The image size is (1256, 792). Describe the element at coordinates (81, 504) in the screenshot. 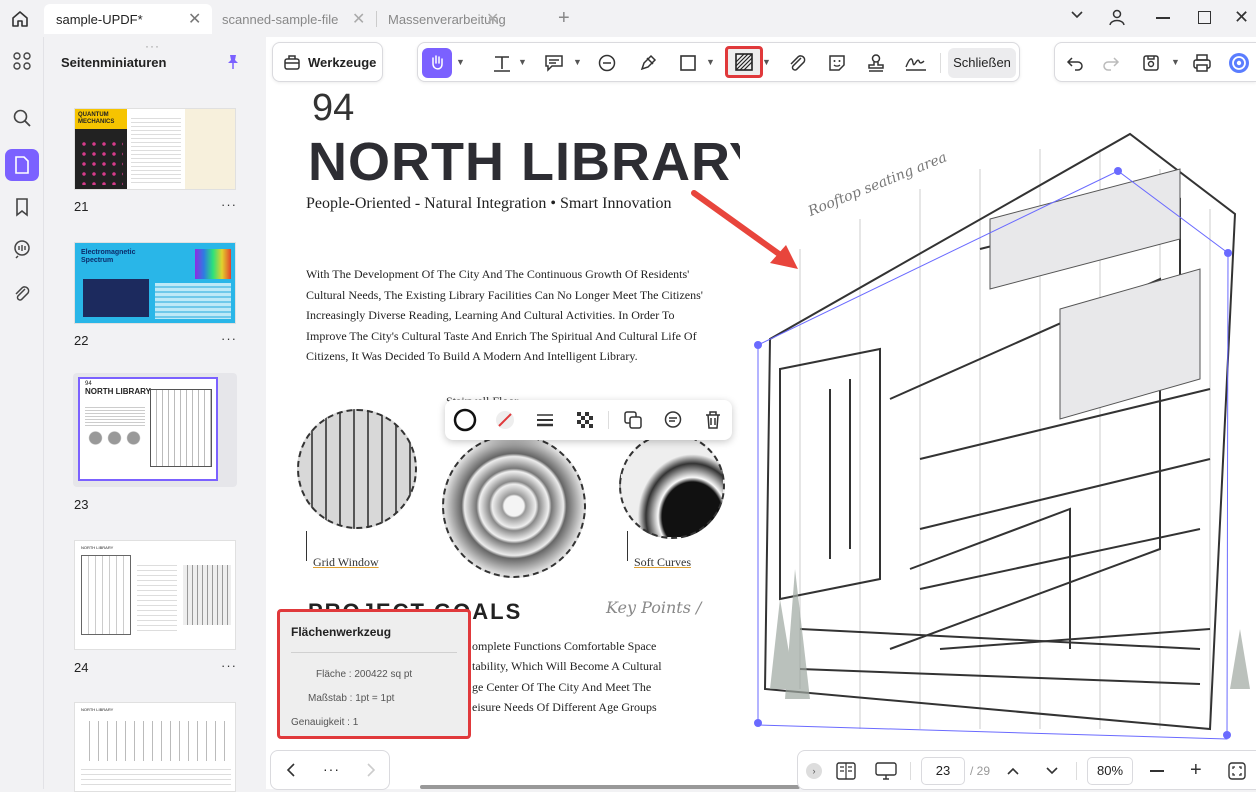

I see `thumbnail-number: 23` at that location.